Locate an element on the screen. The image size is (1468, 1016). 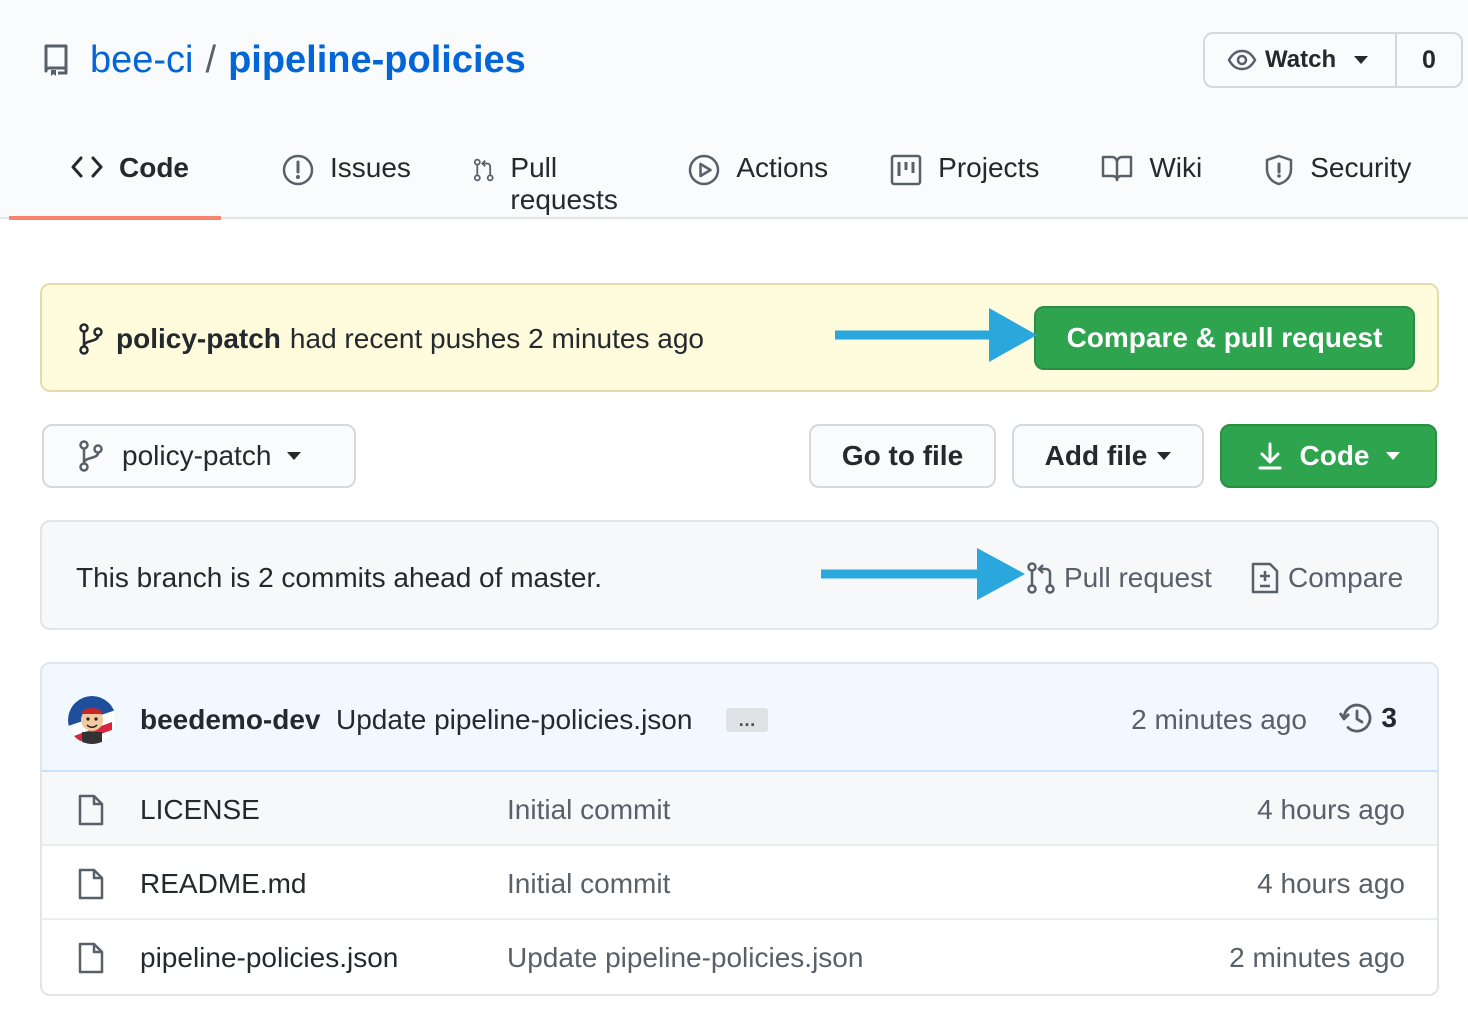
commit-time: 2 minutes ago is located at coordinates (1219, 720).